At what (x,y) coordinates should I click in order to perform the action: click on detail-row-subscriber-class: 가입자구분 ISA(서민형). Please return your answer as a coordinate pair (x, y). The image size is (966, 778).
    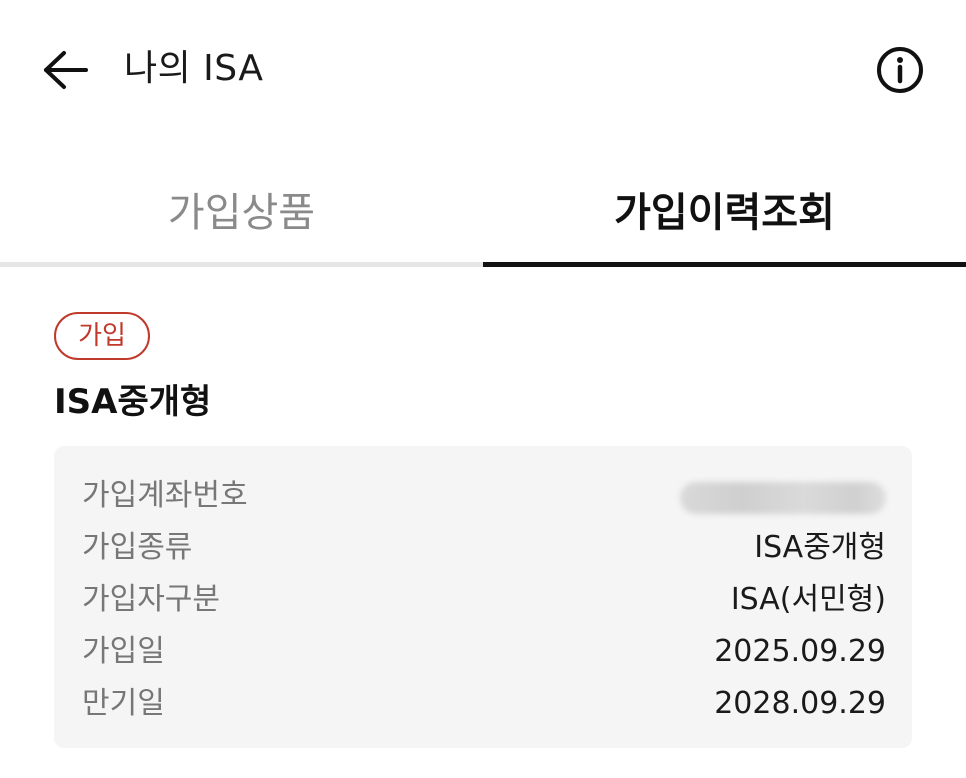
    Looking at the image, I should click on (484, 600).